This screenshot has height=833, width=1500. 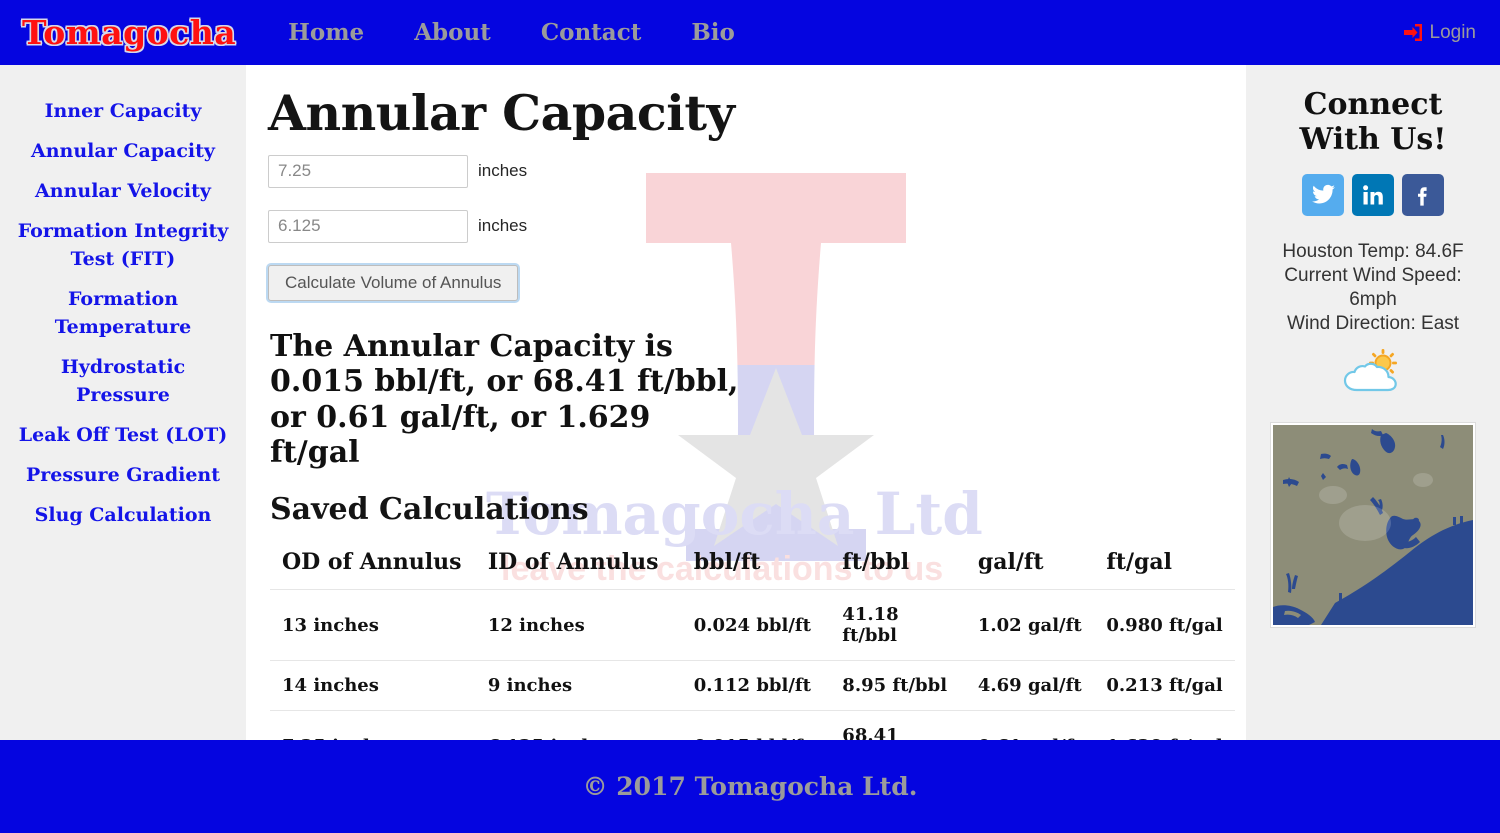 I want to click on nav-links: Home About Contact Bio, so click(x=520, y=32).